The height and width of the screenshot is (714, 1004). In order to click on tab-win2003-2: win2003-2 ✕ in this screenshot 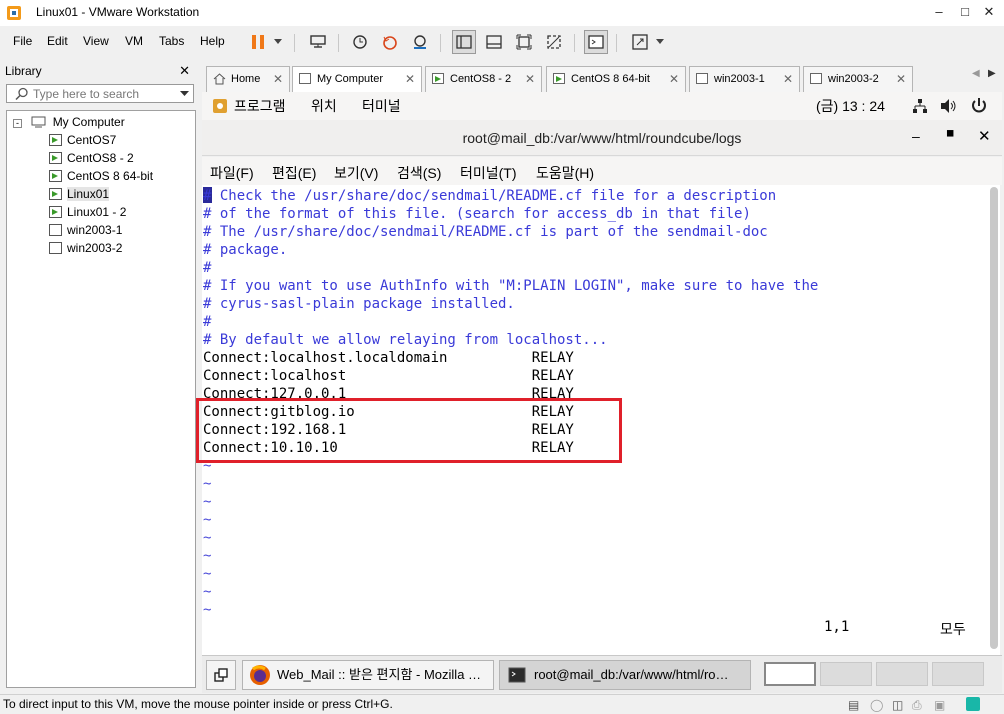, I will do `click(858, 79)`.